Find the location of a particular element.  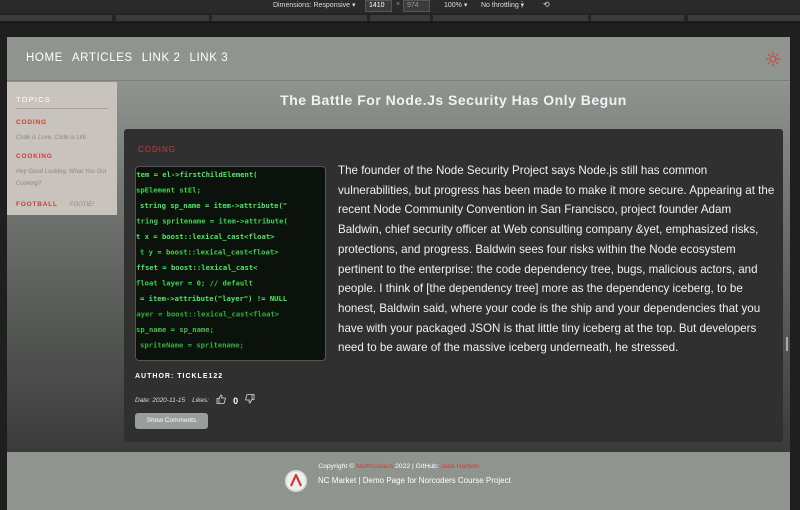

image-code-line: spriteName = spritename; is located at coordinates (192, 345).